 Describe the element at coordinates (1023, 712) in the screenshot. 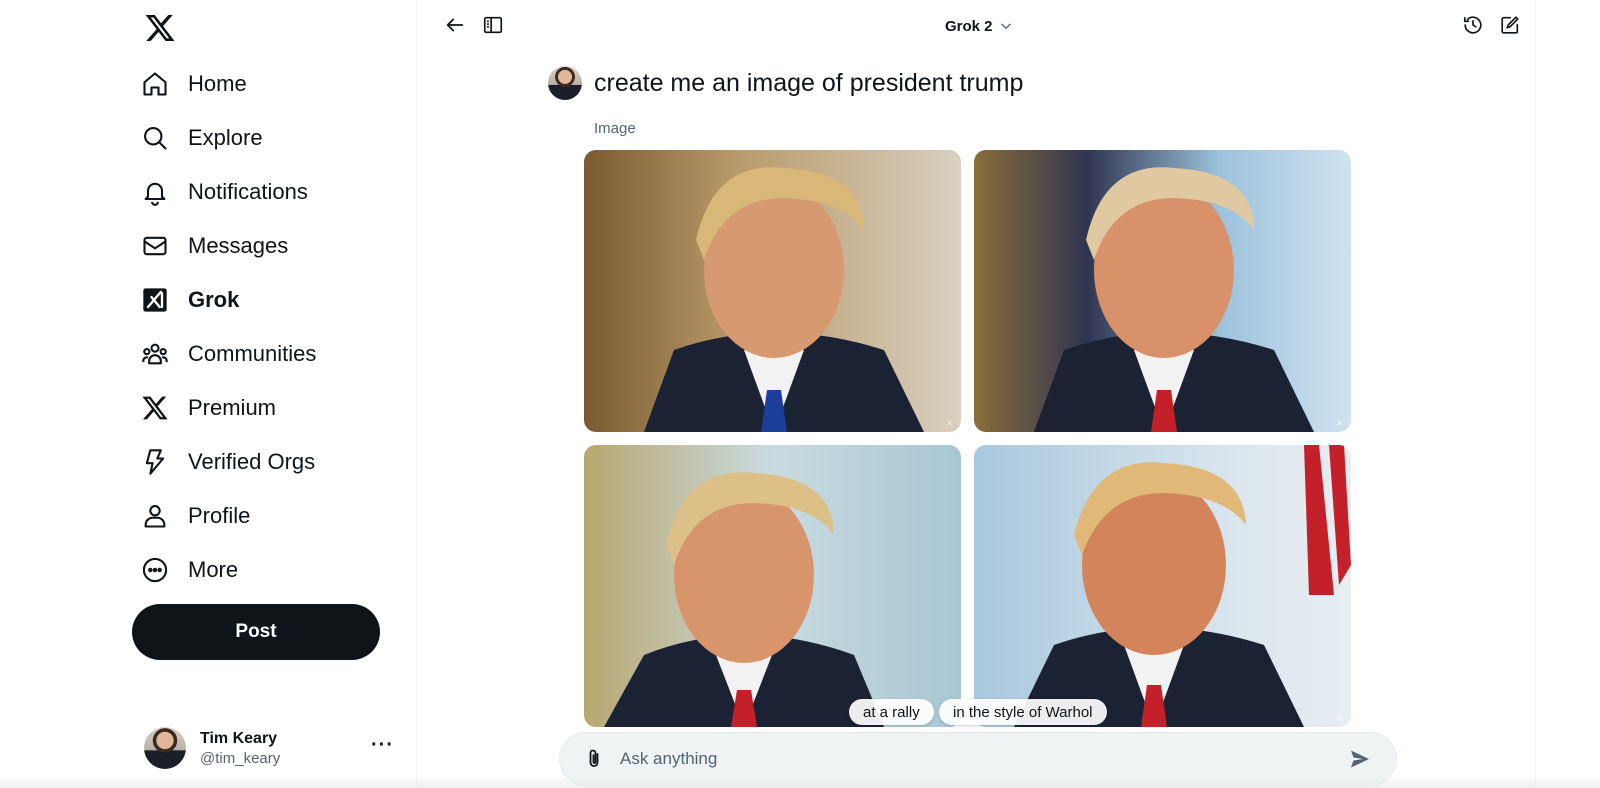

I see `suggestion-chip-warhol: in the style of Warhol` at that location.